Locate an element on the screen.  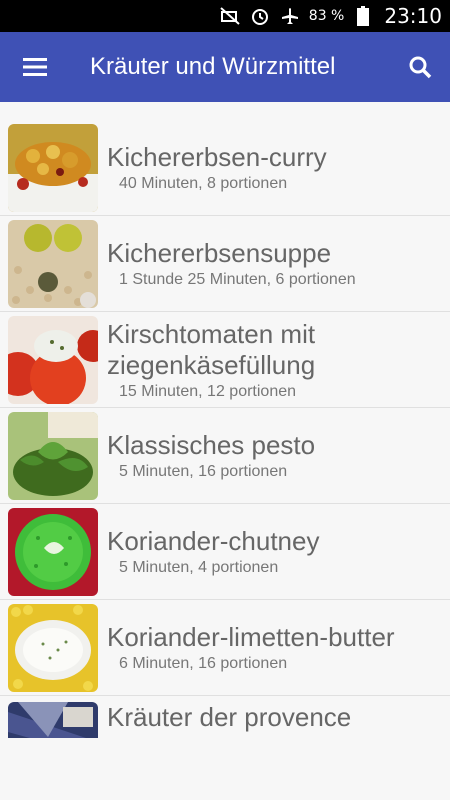
recipe-name: Kichererbsen-curry is located at coordinates (217, 157).